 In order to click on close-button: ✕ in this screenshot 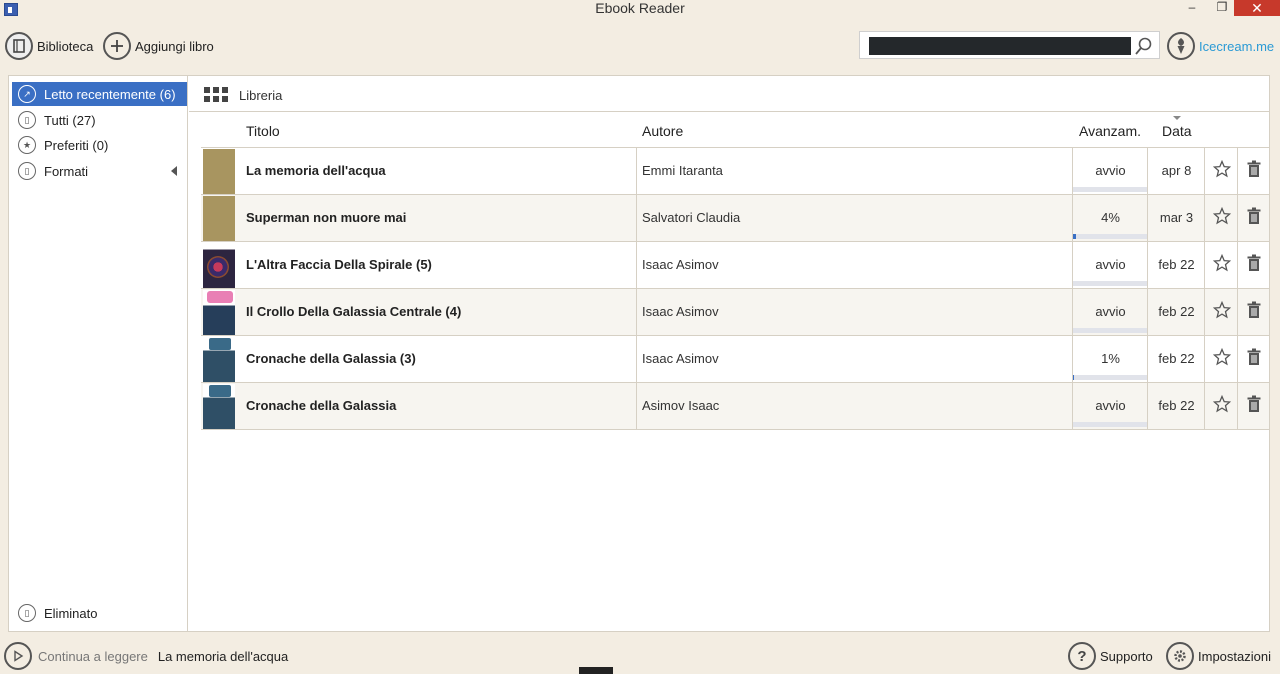, I will do `click(1257, 8)`.